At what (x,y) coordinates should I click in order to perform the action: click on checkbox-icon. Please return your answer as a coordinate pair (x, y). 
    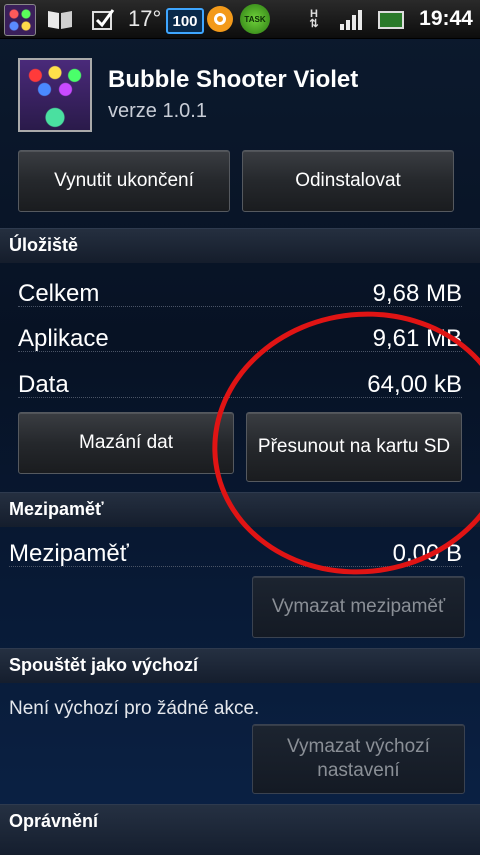
    Looking at the image, I should click on (103, 19).